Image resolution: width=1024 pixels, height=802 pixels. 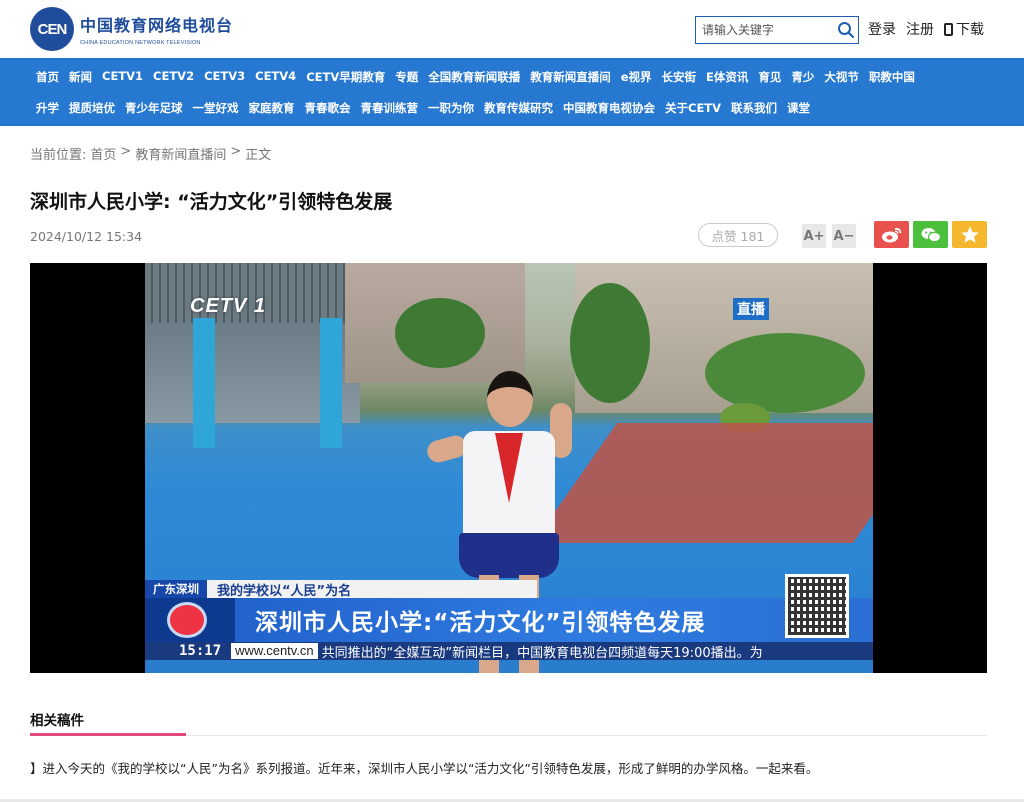 What do you see at coordinates (817, 606) in the screenshot?
I see `qr-code-icon` at bounding box center [817, 606].